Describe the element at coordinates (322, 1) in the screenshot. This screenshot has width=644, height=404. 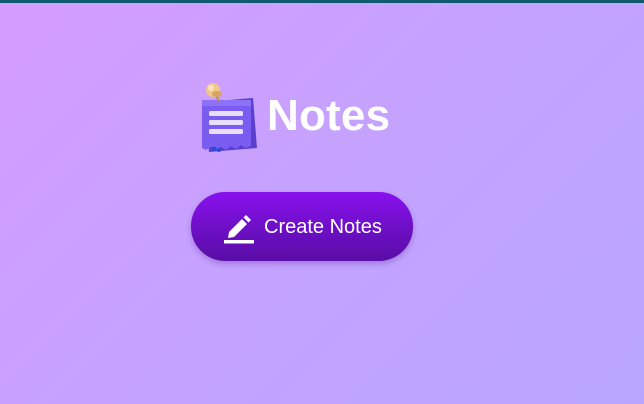
I see `top-border` at that location.